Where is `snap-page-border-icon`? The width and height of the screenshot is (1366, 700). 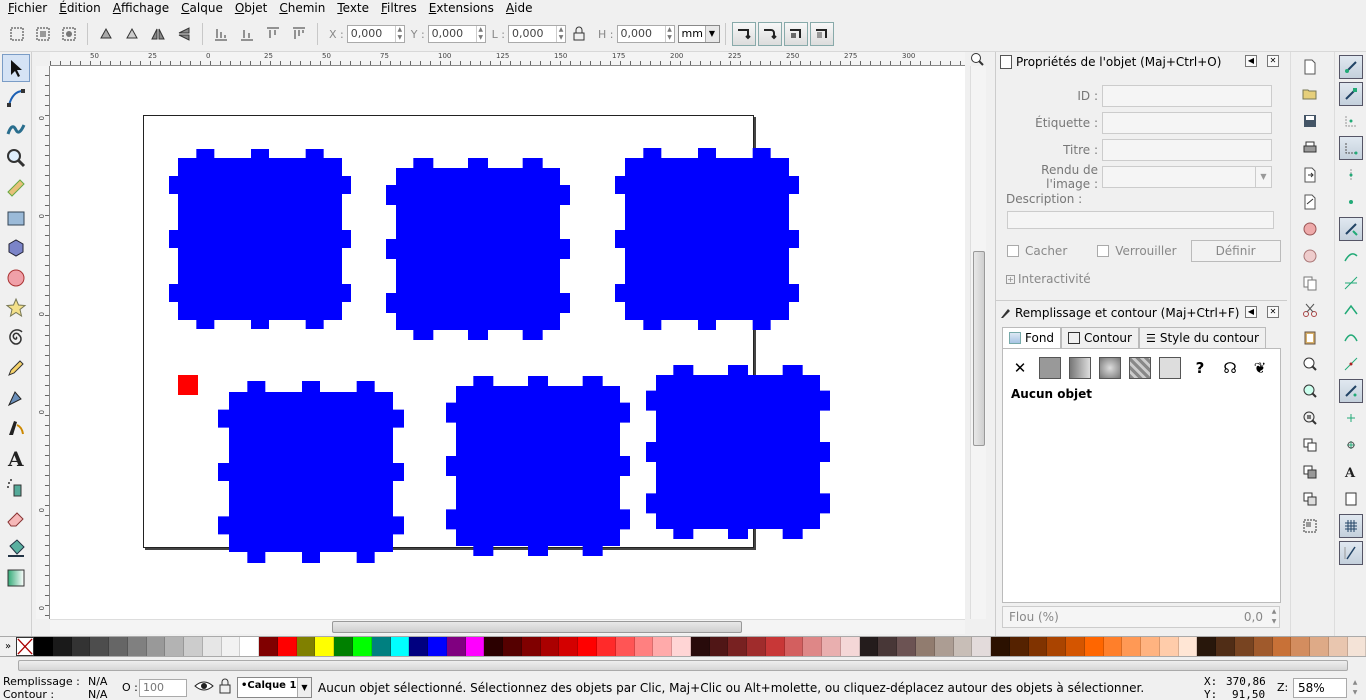 snap-page-border-icon is located at coordinates (1351, 499).